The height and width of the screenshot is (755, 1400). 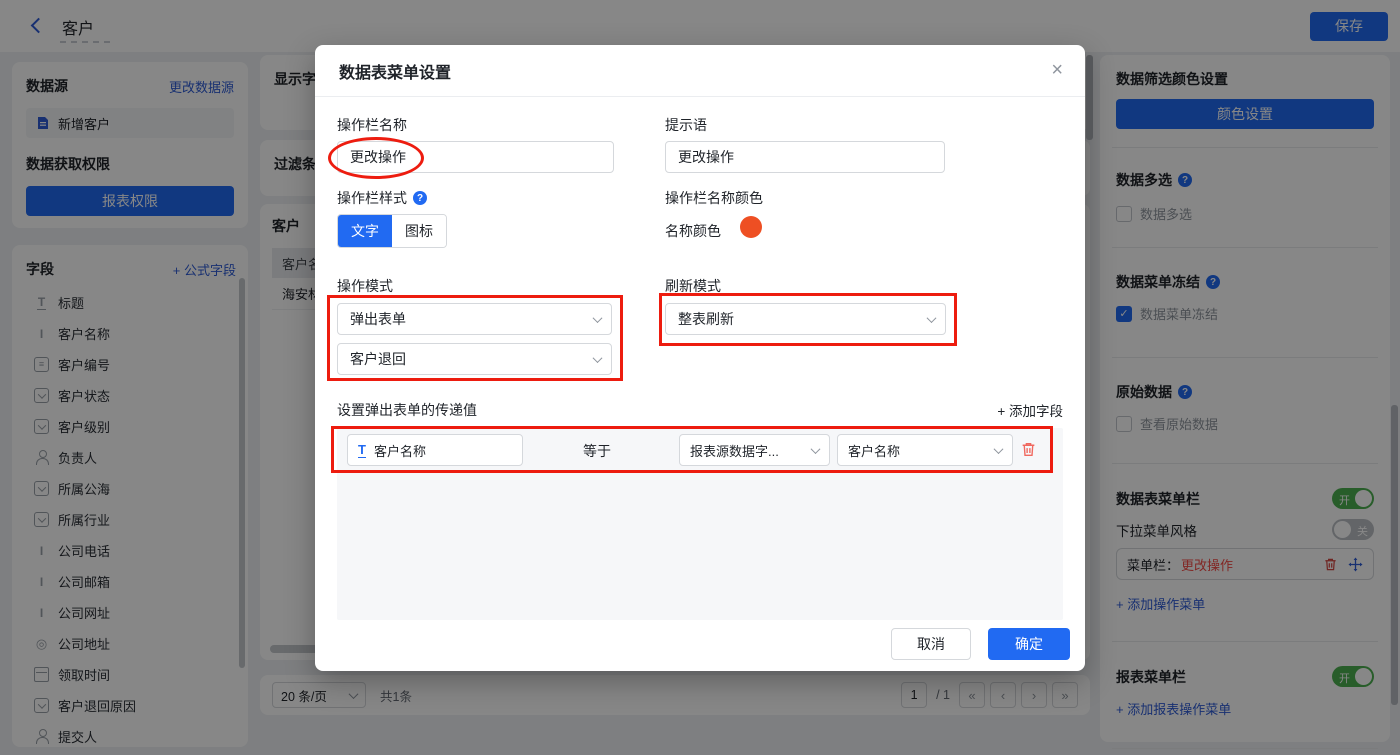 I want to click on passed-field-value: 客户名称, so click(x=399, y=451).